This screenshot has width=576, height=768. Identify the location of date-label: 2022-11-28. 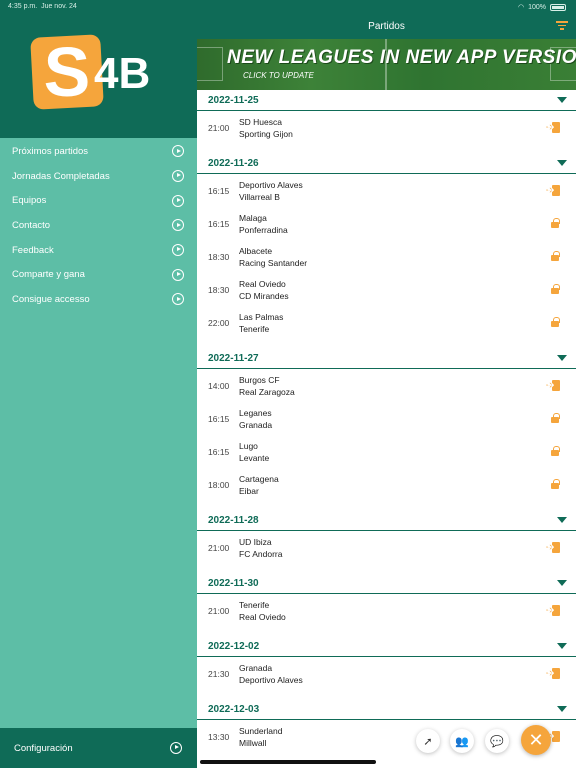
(233, 520).